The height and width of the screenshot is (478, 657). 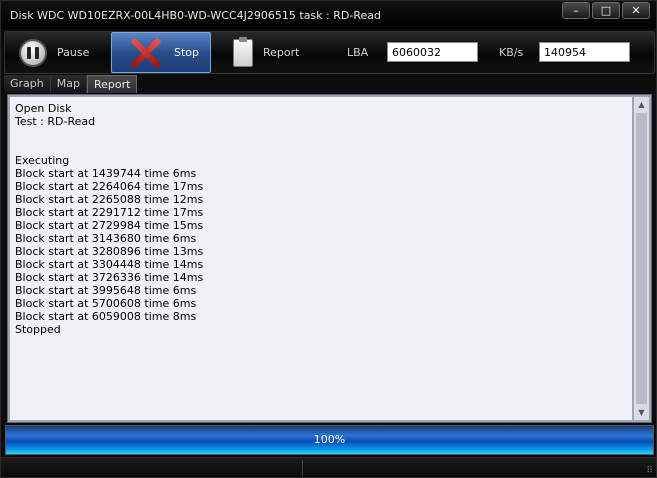 What do you see at coordinates (358, 52) in the screenshot?
I see `lba-label: LBA` at bounding box center [358, 52].